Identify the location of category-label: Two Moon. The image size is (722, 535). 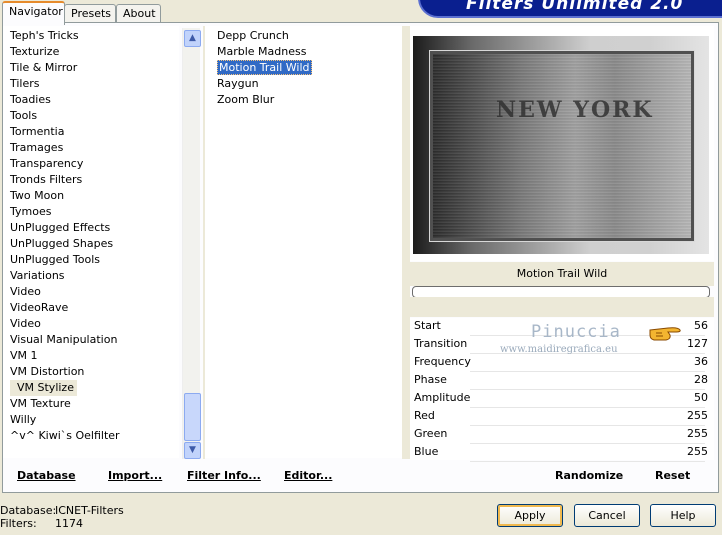
(37, 195).